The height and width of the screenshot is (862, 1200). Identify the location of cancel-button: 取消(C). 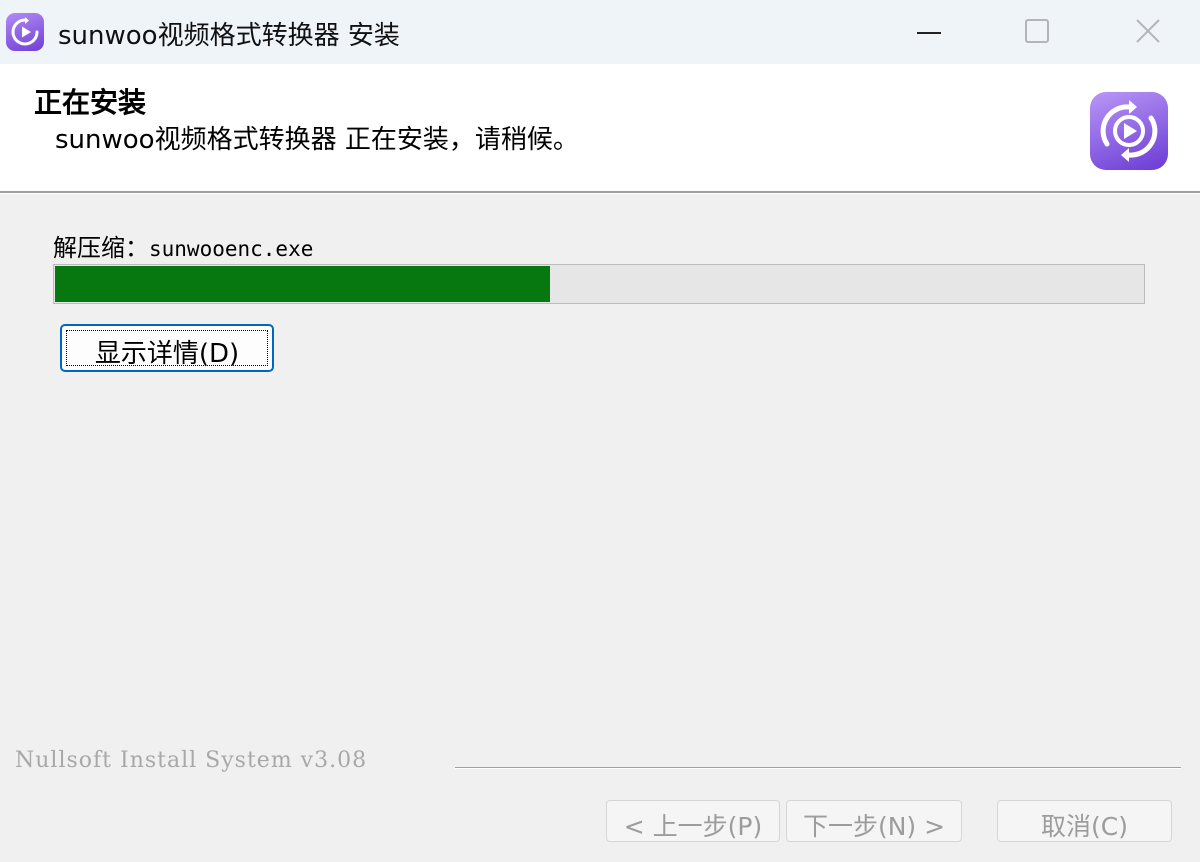
(1084, 821).